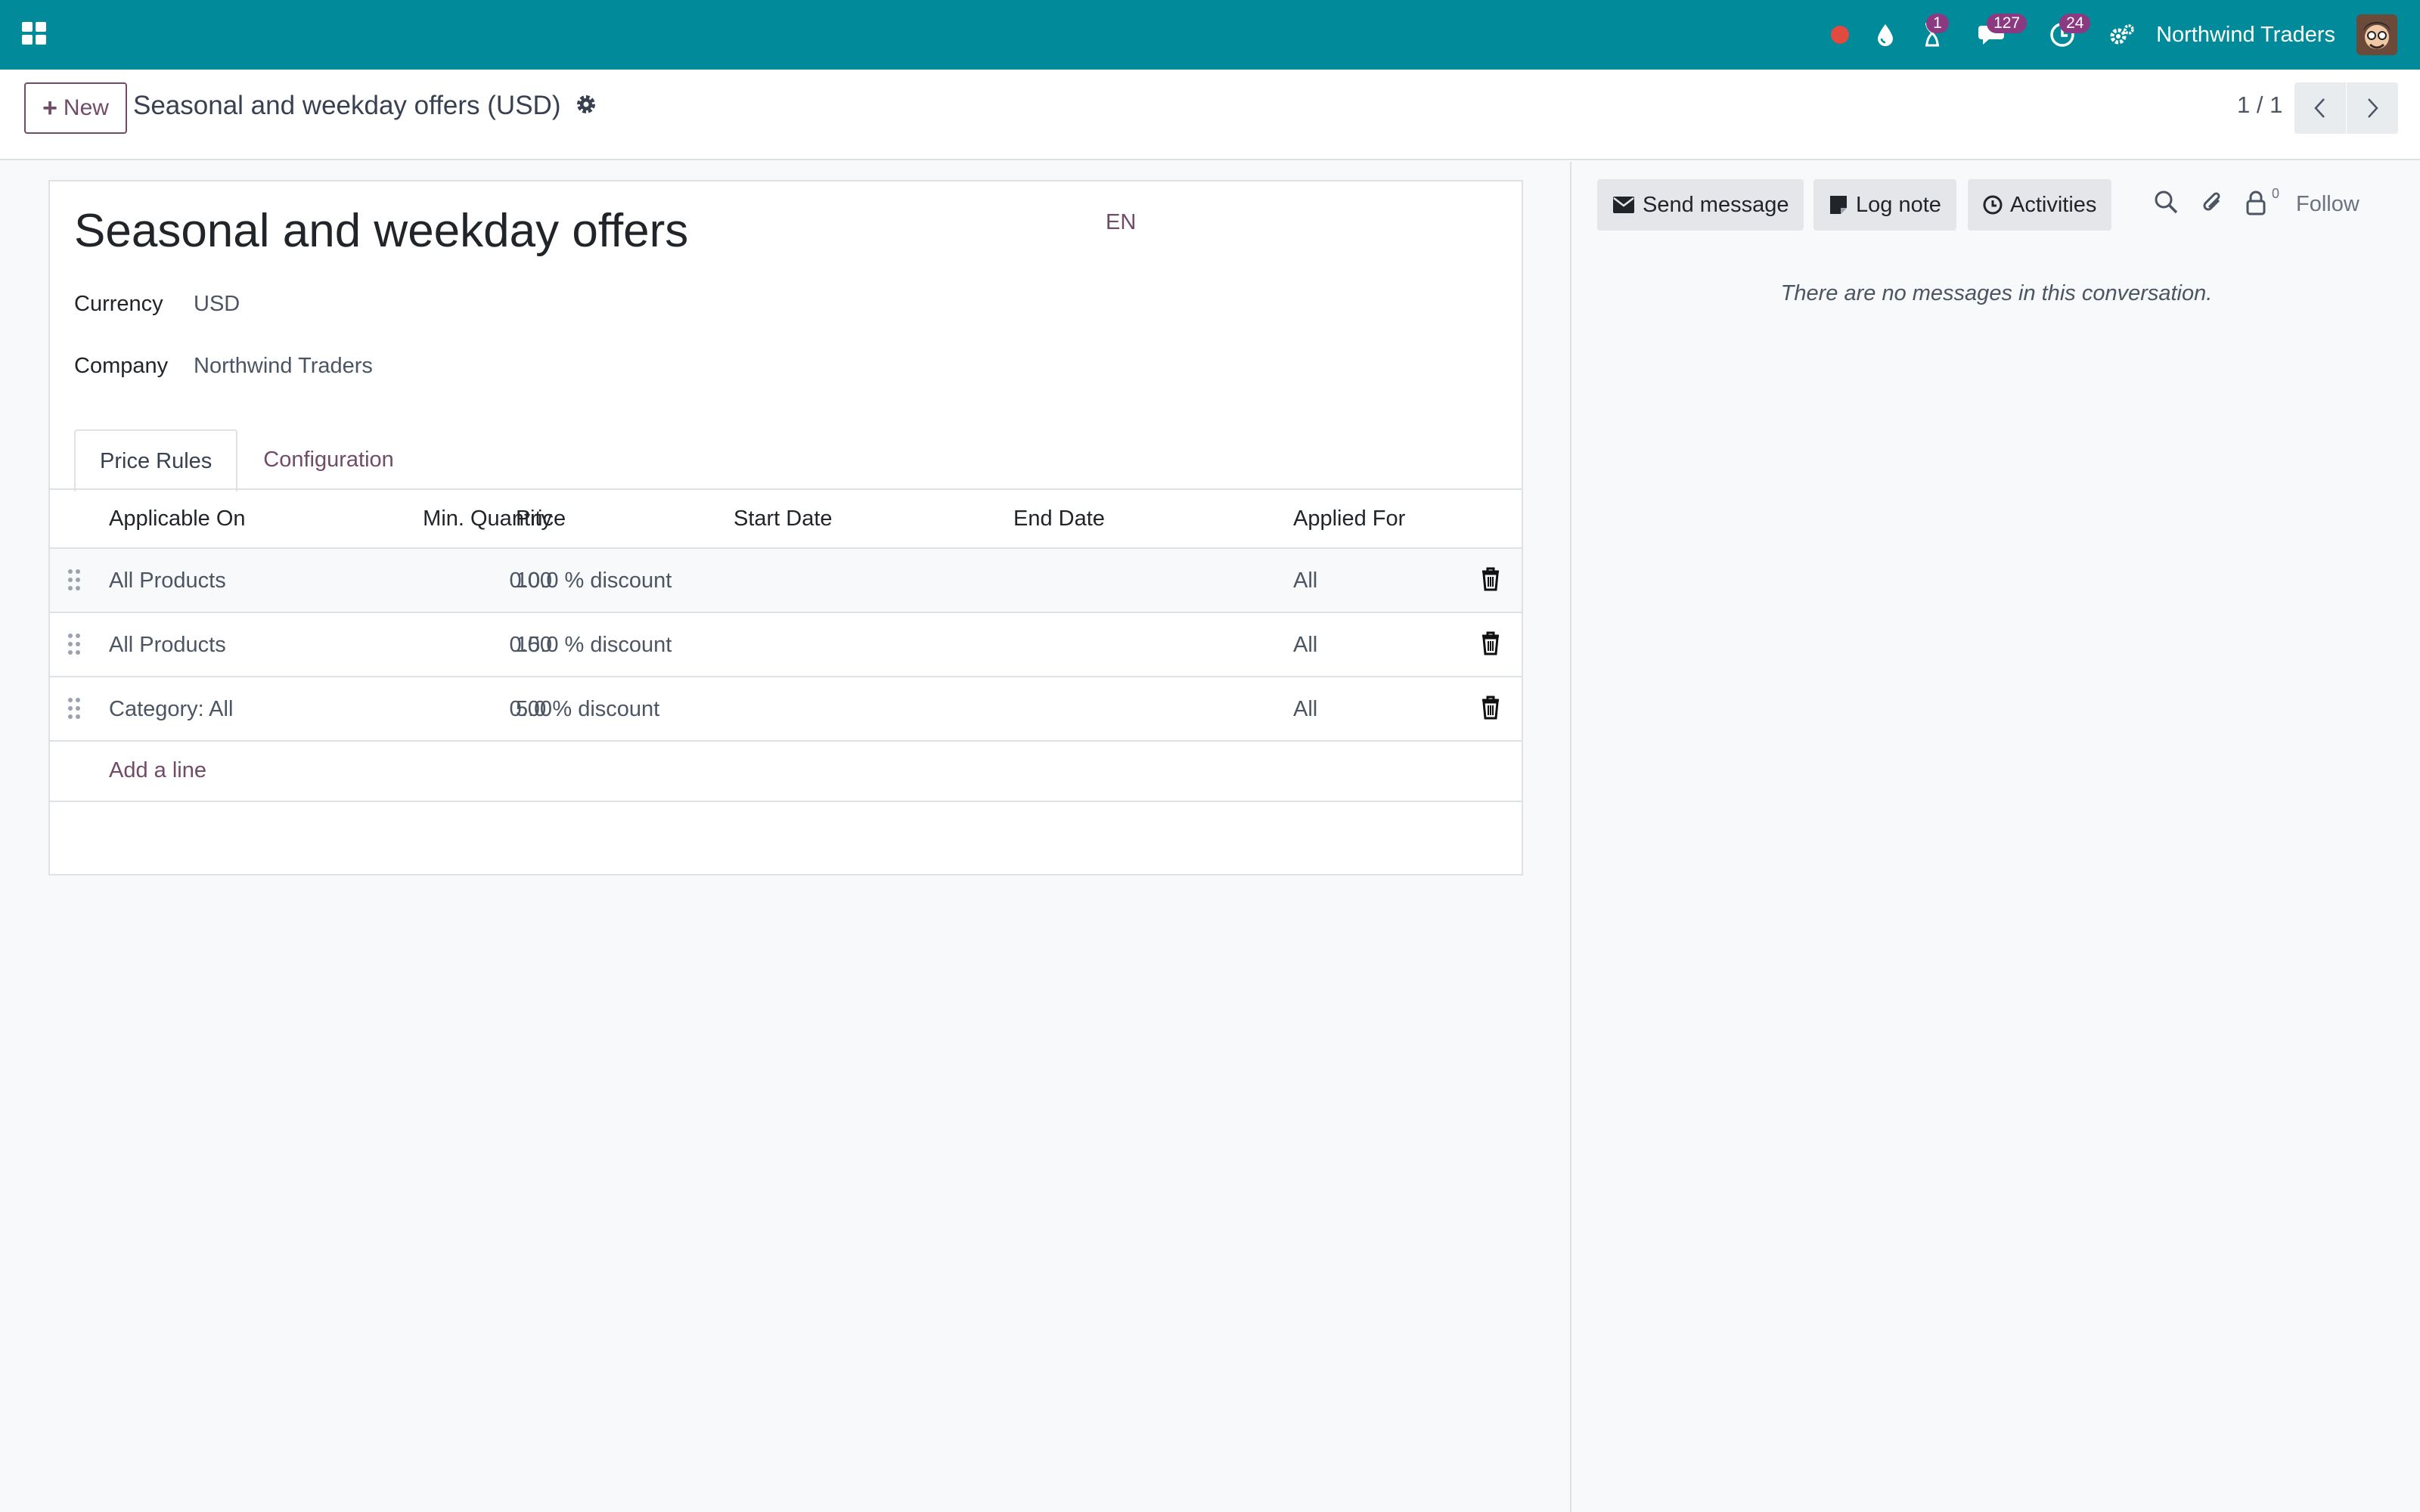 This screenshot has height=1512, width=2420. I want to click on plus-icon: +, so click(49, 108).